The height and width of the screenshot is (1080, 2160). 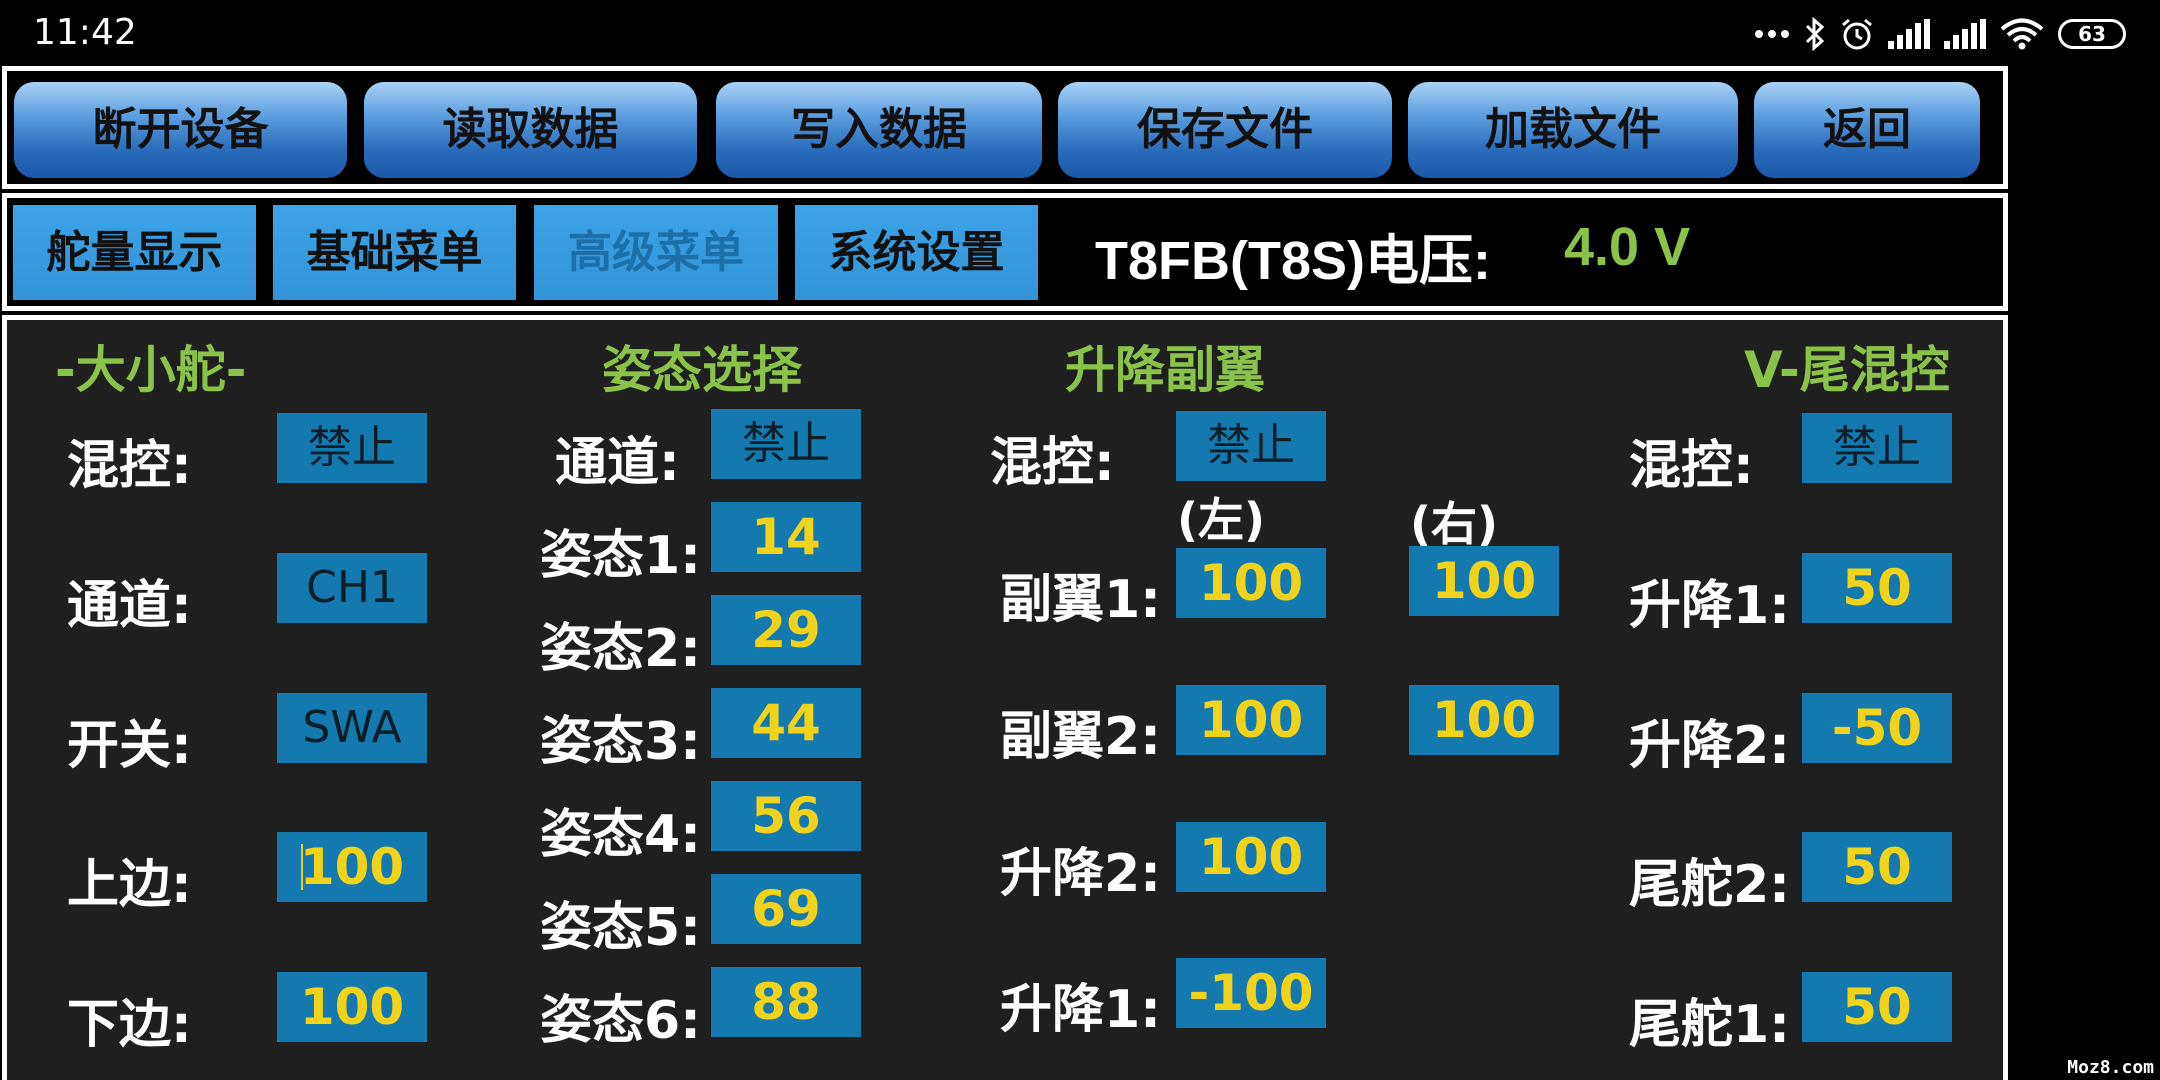 I want to click on flight-mode-channel-label: 通道:, so click(x=617, y=463).